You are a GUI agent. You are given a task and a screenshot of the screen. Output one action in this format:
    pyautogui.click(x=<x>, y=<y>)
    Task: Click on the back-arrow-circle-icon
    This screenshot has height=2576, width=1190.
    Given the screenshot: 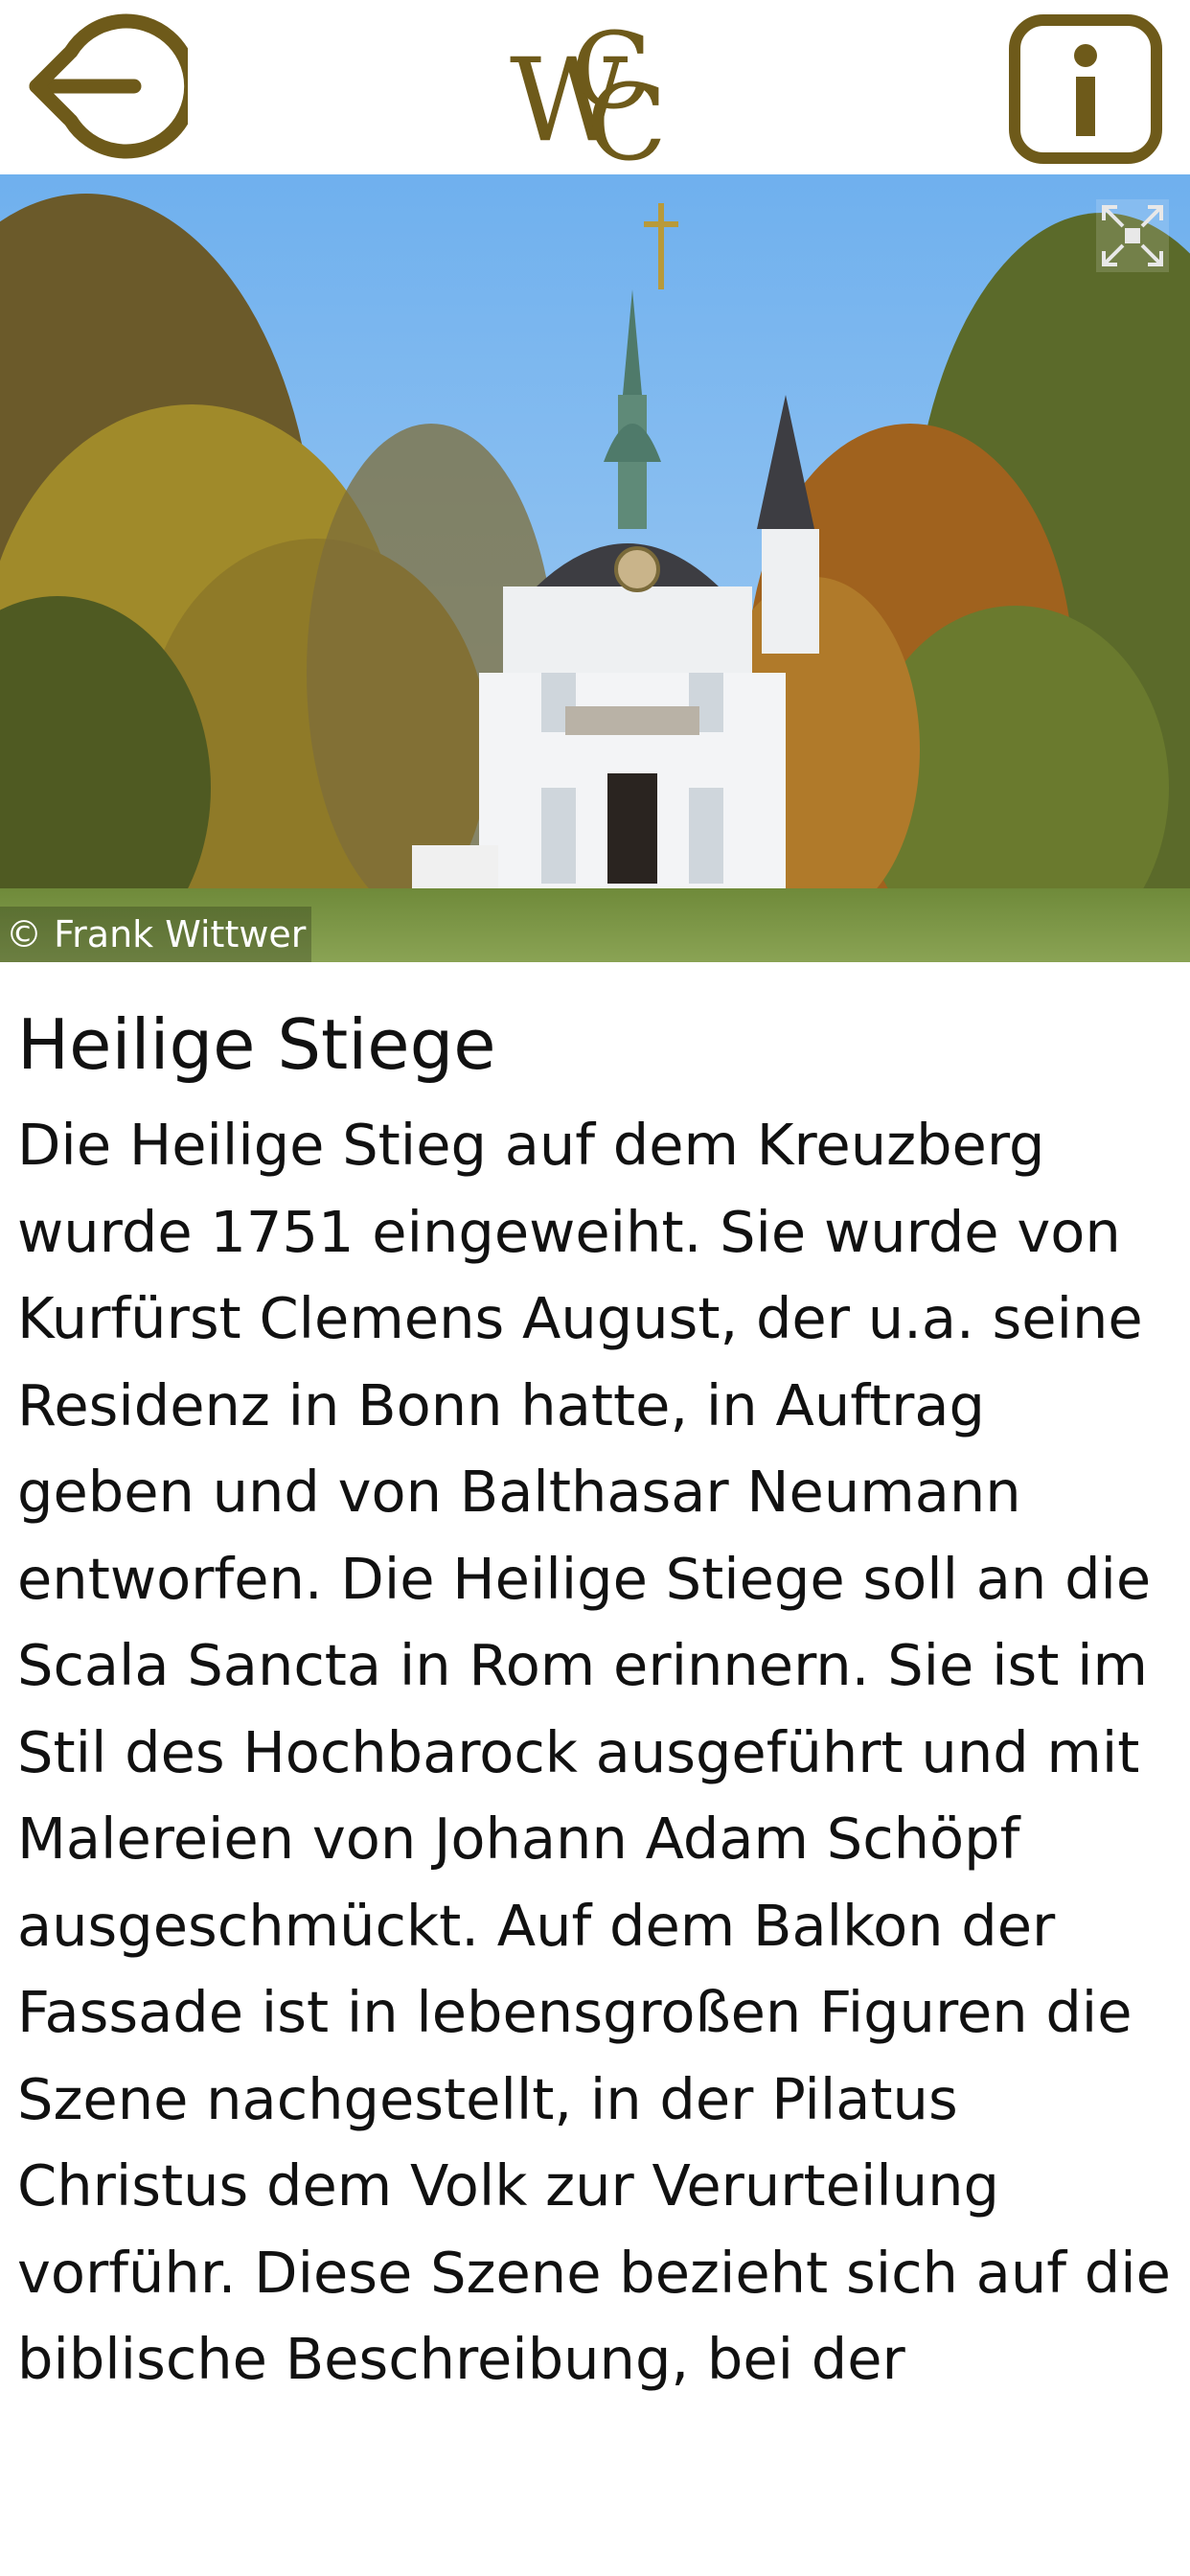 What is the action you would take?
    pyautogui.click(x=114, y=86)
    